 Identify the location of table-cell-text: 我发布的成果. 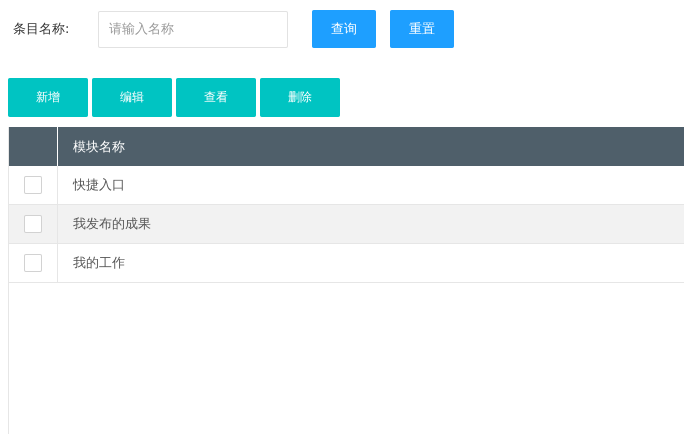
(112, 224).